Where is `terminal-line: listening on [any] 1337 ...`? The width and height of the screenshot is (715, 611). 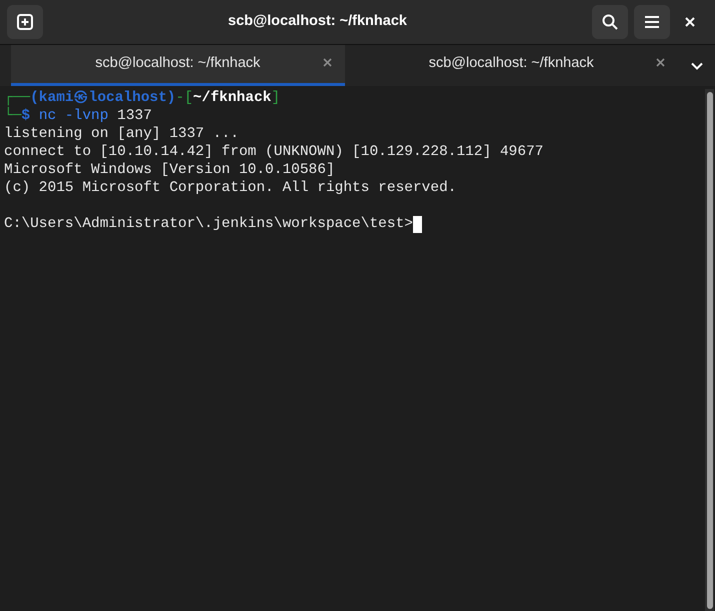 terminal-line: listening on [any] 1337 ... is located at coordinates (121, 134).